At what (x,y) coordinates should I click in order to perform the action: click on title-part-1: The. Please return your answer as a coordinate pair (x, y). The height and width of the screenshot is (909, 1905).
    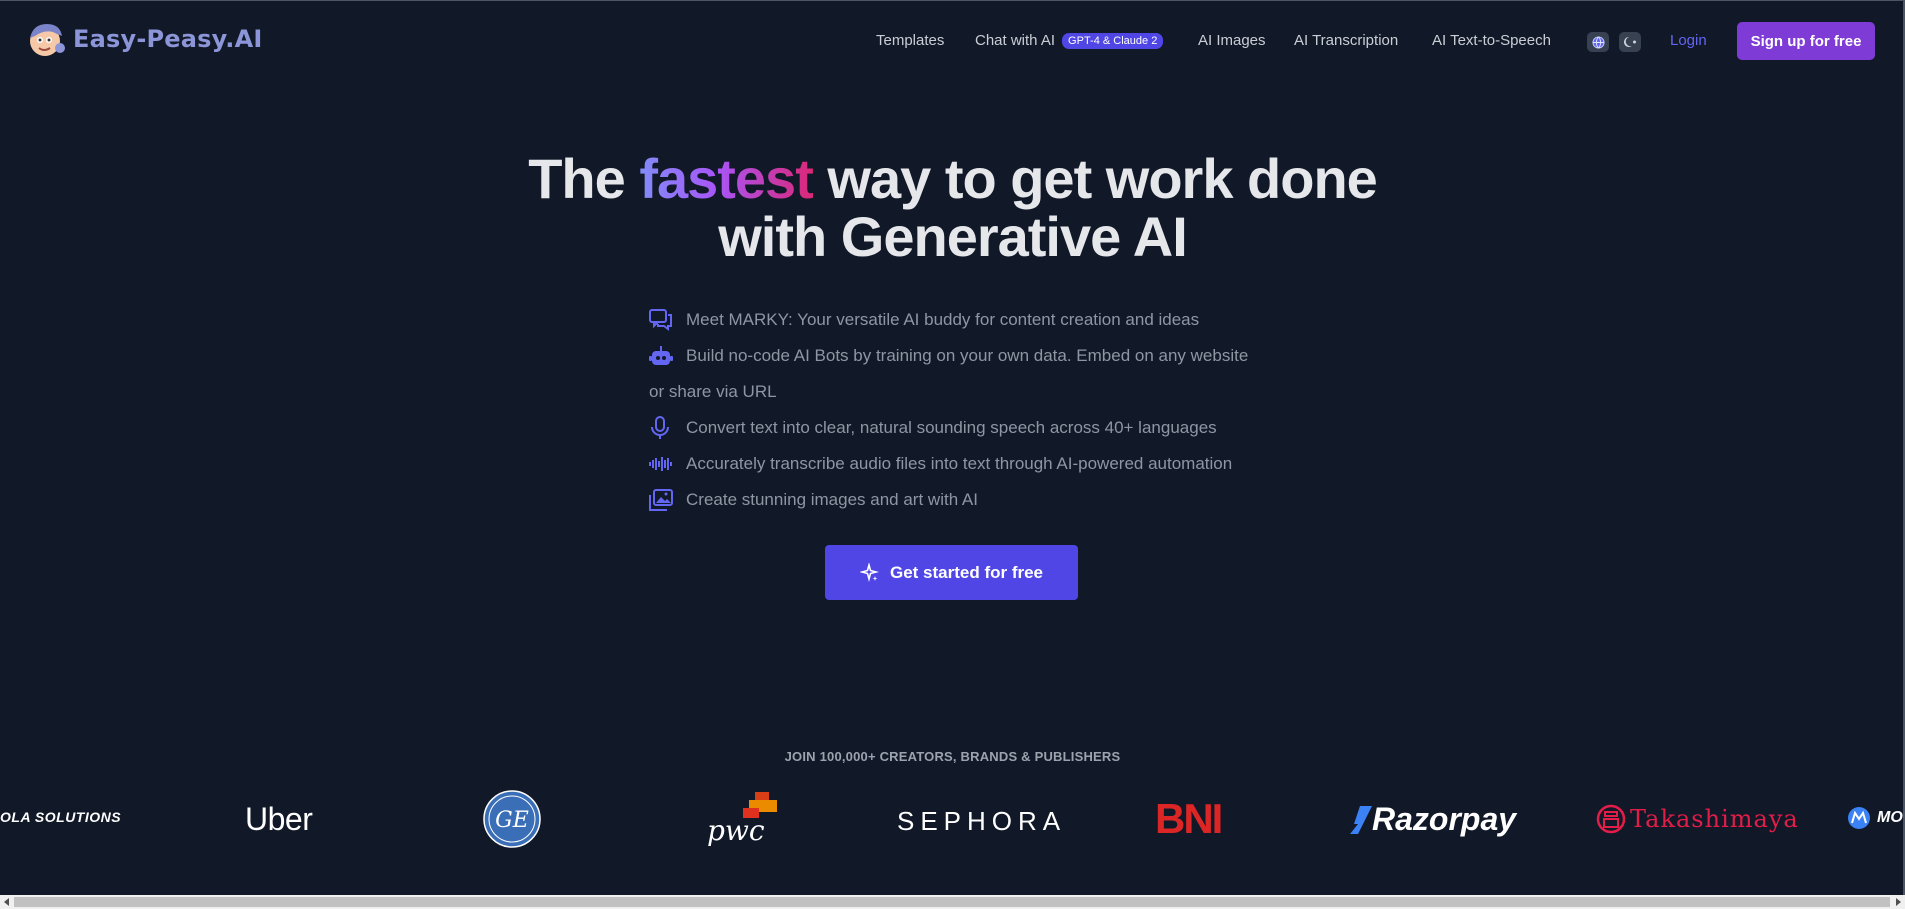
    Looking at the image, I should click on (577, 178).